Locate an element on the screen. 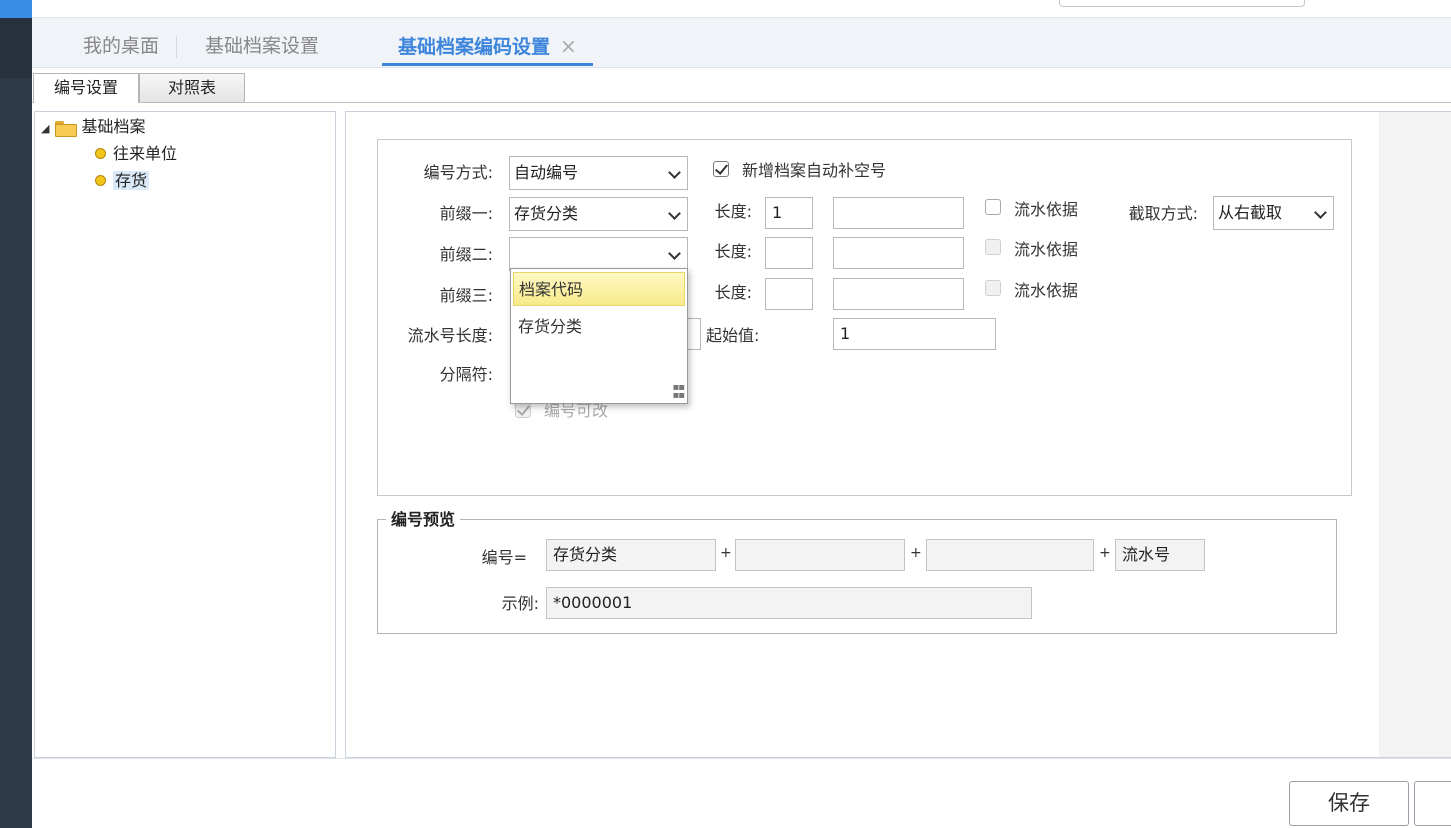 This screenshot has width=1451, height=828. cut-mode-select-value: 从右截取 is located at coordinates (1250, 212).